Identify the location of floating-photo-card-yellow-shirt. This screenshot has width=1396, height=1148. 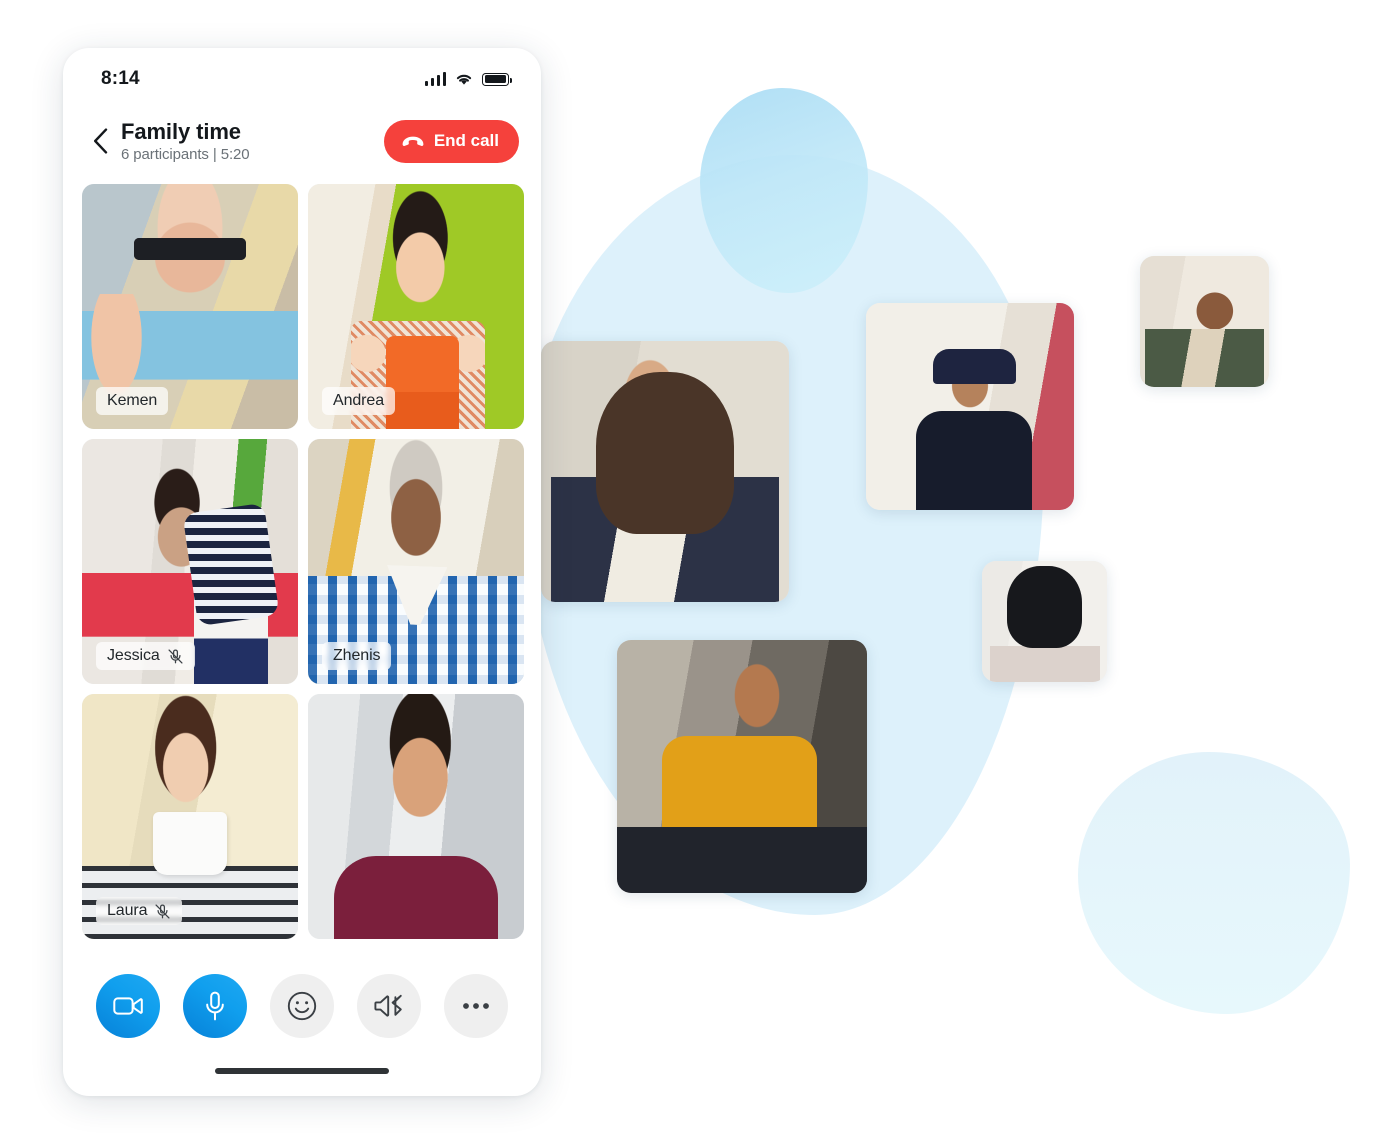
(742, 766).